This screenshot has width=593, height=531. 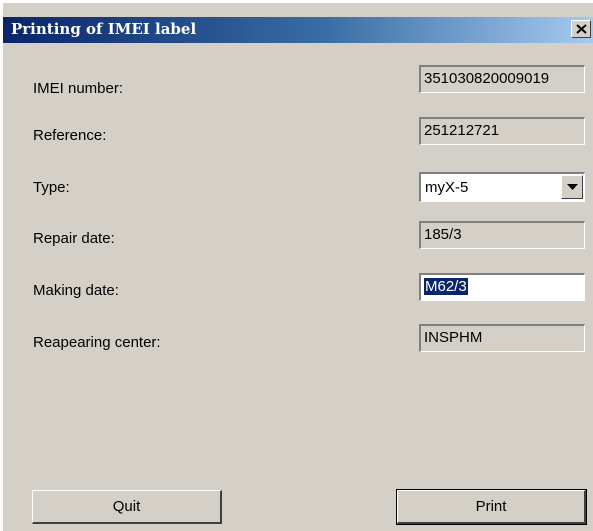 What do you see at coordinates (446, 286) in the screenshot?
I see `making-date-value: M62/3` at bounding box center [446, 286].